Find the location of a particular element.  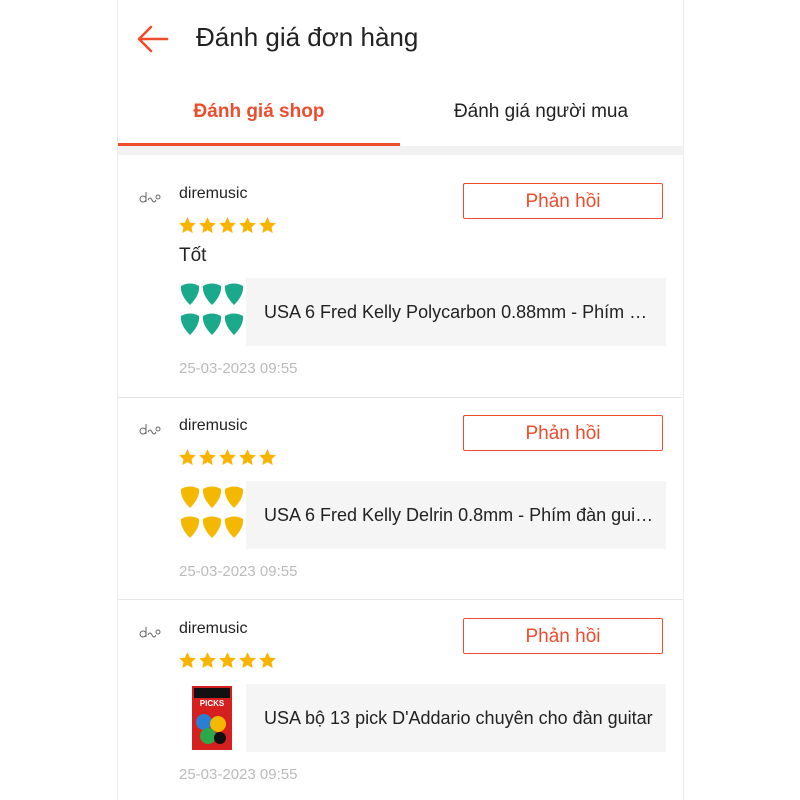

page-title: Đánh giá đơn hàng is located at coordinates (307, 37).